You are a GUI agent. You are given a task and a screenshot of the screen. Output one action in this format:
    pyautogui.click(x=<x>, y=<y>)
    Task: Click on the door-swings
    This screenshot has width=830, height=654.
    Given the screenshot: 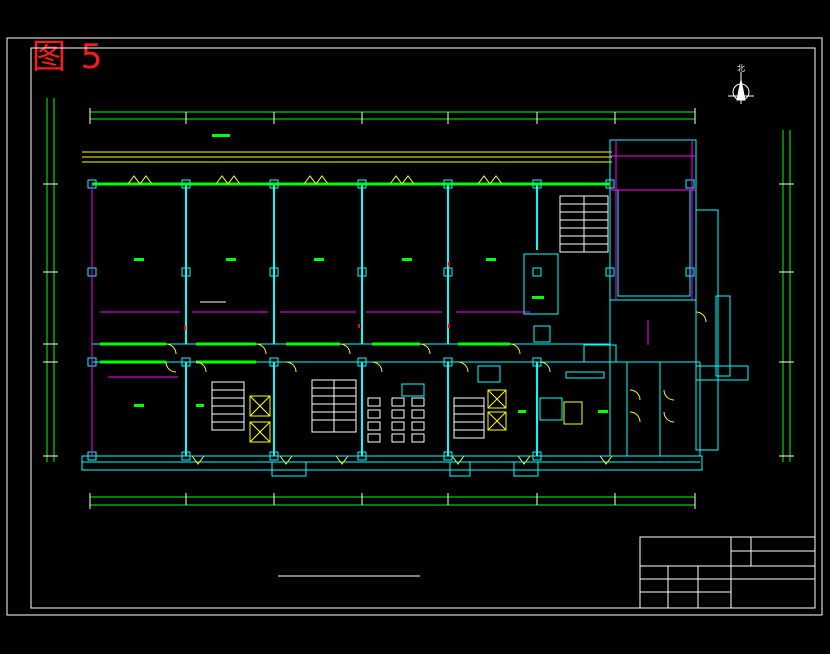 What is the action you would take?
    pyautogui.click(x=436, y=367)
    